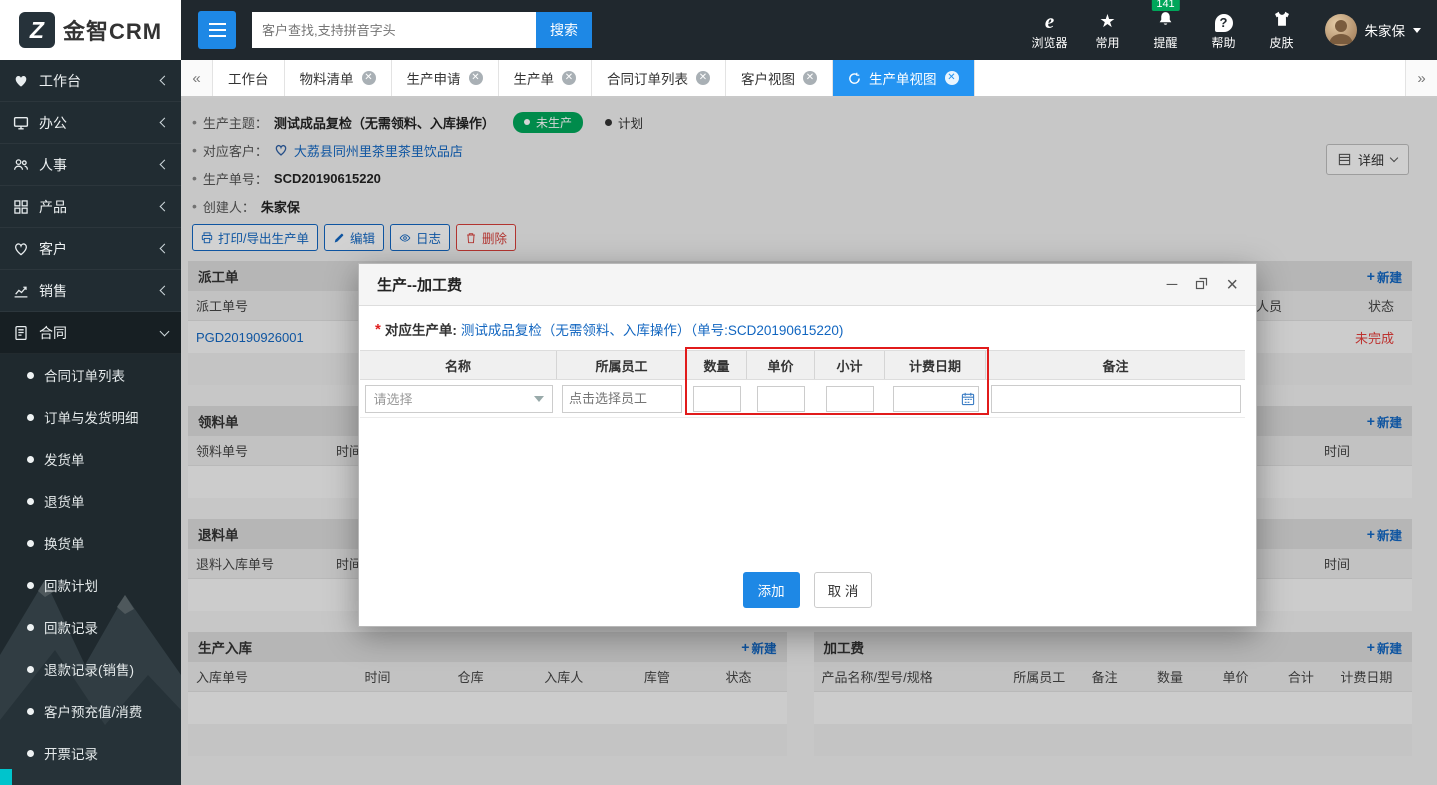 The image size is (1437, 785). What do you see at coordinates (904, 78) in the screenshot?
I see `tab-production-order-view: 生产单视图 ✕` at bounding box center [904, 78].